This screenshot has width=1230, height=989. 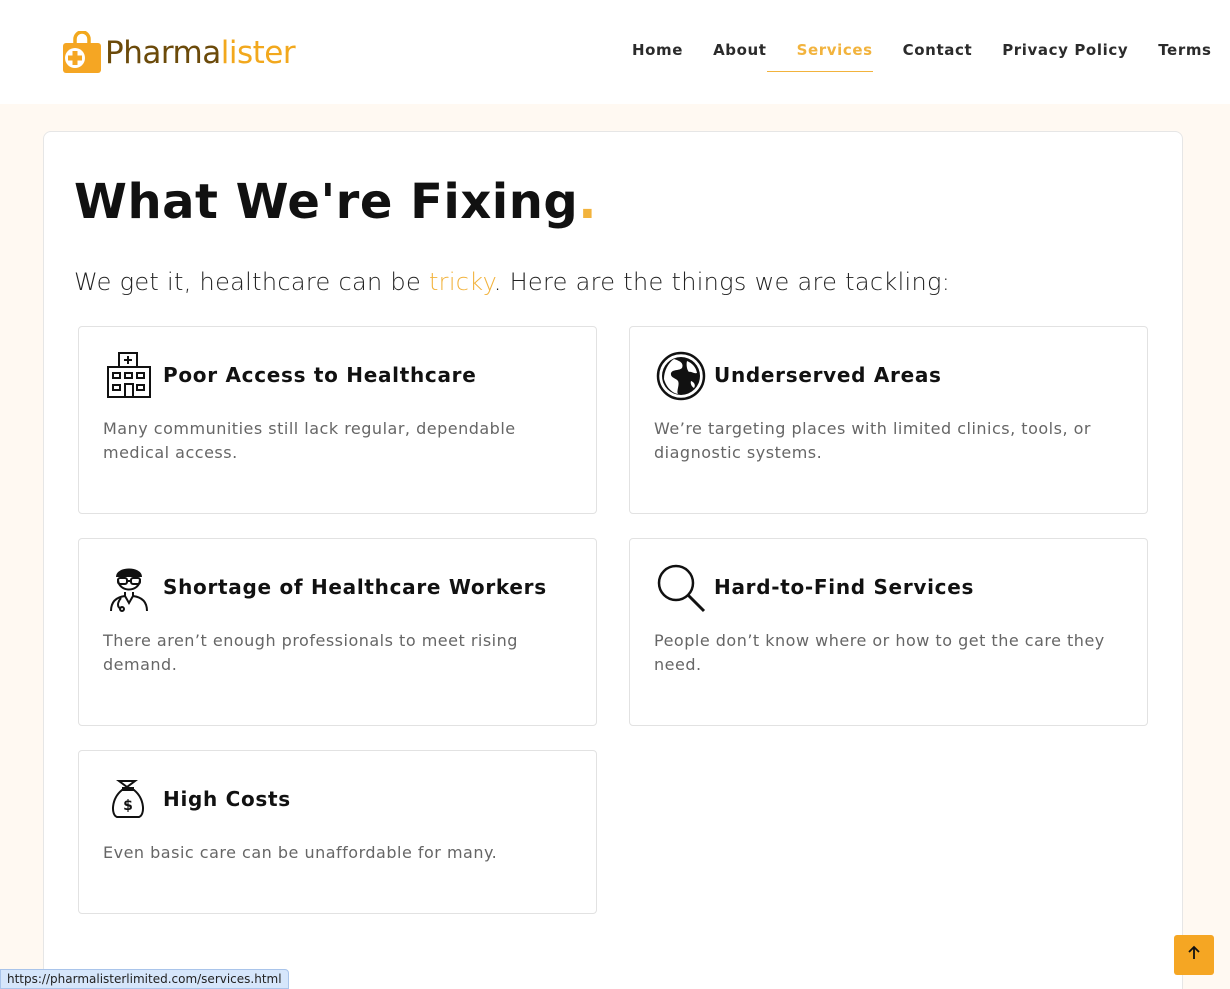 I want to click on back-to-top-button, so click(x=1194, y=955).